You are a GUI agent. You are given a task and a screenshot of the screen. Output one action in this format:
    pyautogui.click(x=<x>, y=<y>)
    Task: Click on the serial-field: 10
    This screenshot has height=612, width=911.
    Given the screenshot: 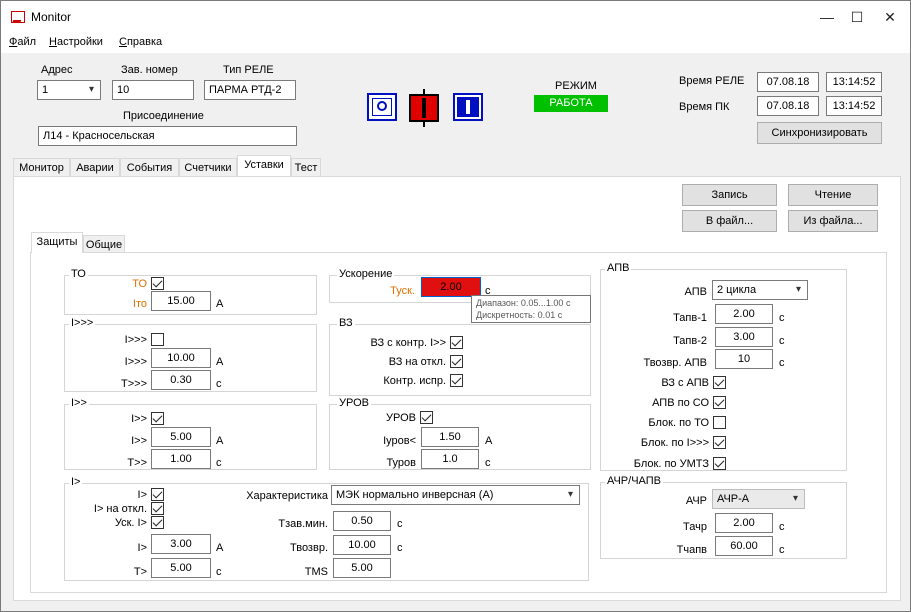 What is the action you would take?
    pyautogui.click(x=153, y=90)
    